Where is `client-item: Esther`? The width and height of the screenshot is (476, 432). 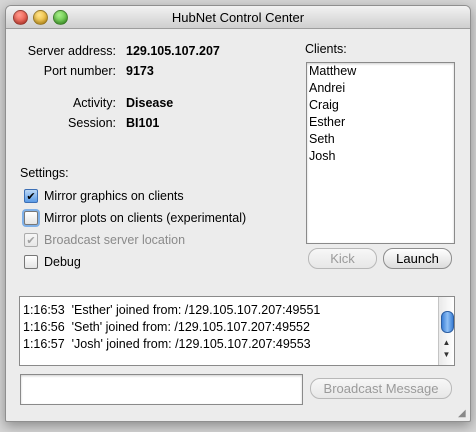 client-item: Esther is located at coordinates (380, 122).